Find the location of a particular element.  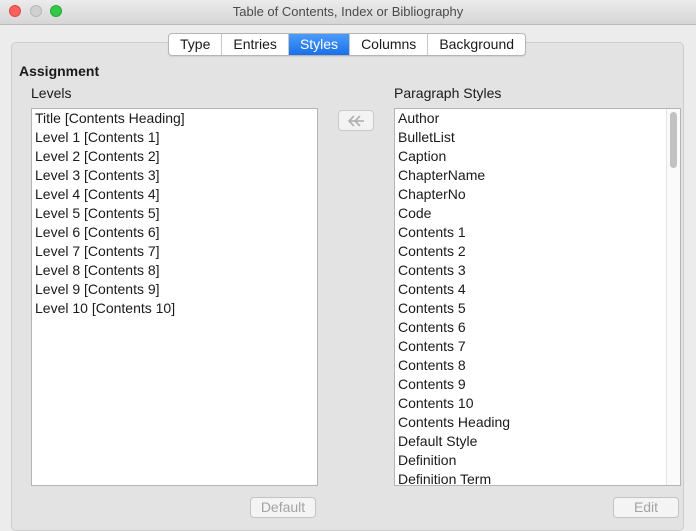

paragraph-styles-scrollbar is located at coordinates (673, 297).